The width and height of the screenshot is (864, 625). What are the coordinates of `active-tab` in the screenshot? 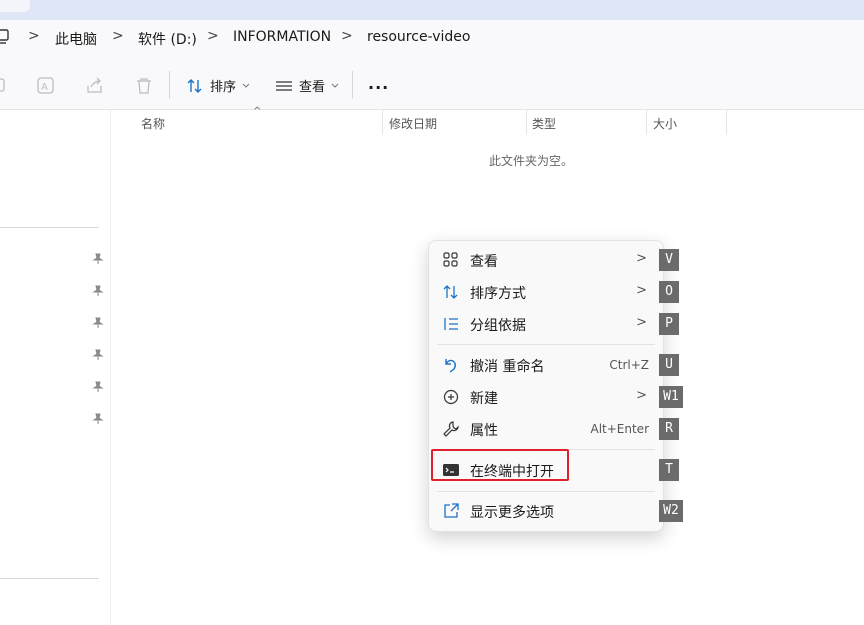 It's located at (15, 6).